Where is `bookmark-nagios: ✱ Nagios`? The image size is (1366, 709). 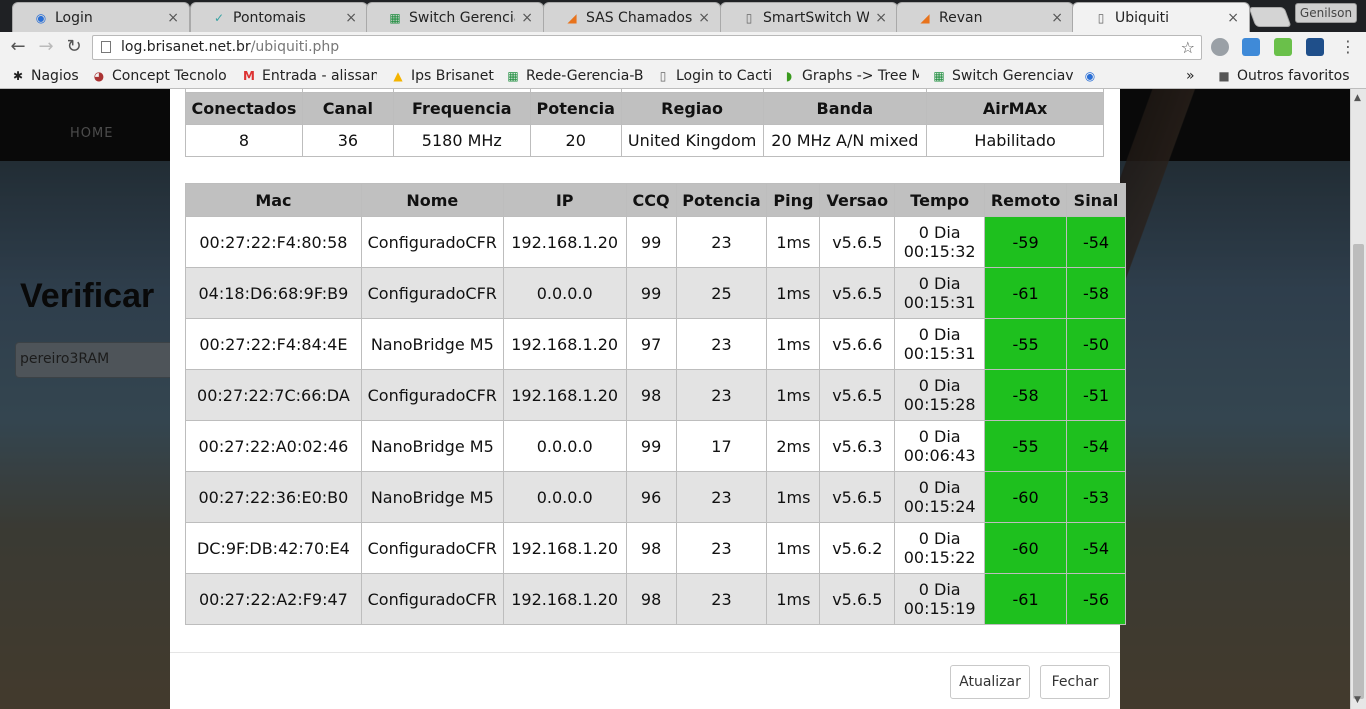 bookmark-nagios: ✱ Nagios is located at coordinates (47, 76).